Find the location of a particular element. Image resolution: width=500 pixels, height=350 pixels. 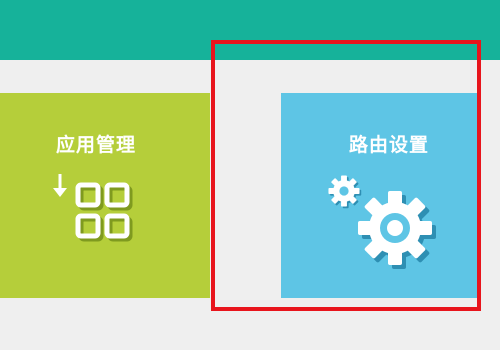

app-grid-download-icon is located at coordinates (100, 218).